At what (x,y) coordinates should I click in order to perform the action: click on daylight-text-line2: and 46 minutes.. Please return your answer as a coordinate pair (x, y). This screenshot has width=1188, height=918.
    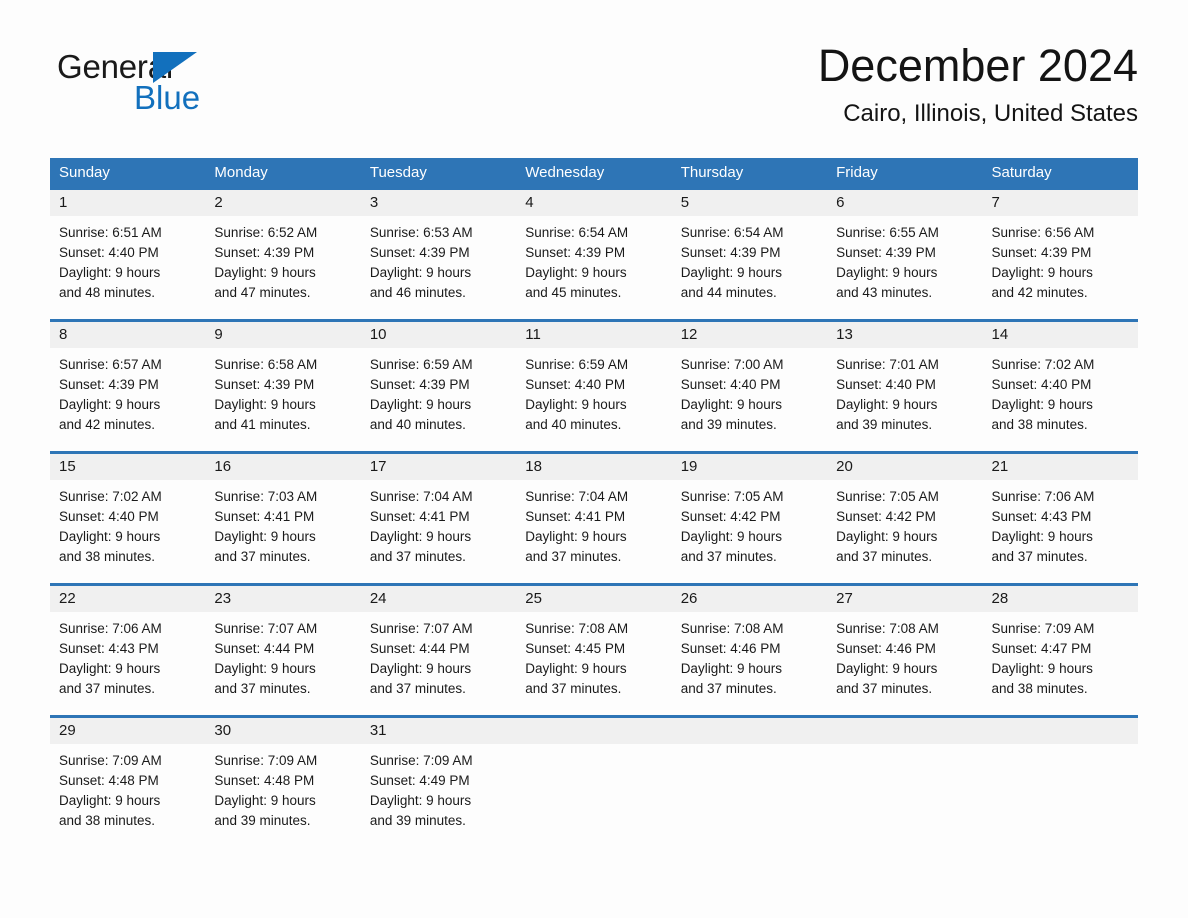
    Looking at the image, I should click on (417, 292).